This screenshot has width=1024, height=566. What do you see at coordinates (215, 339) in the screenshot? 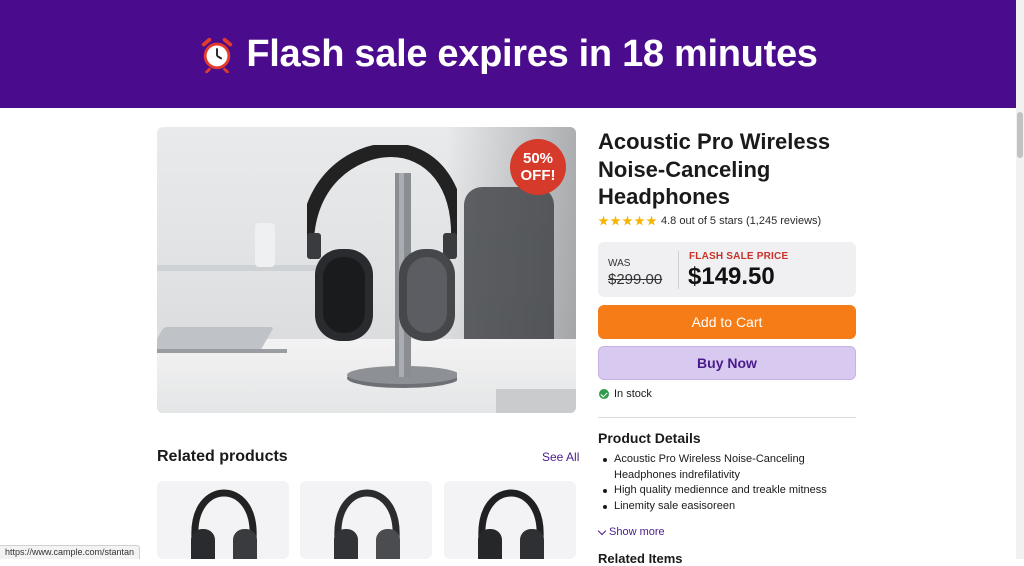
I see `laptop` at bounding box center [215, 339].